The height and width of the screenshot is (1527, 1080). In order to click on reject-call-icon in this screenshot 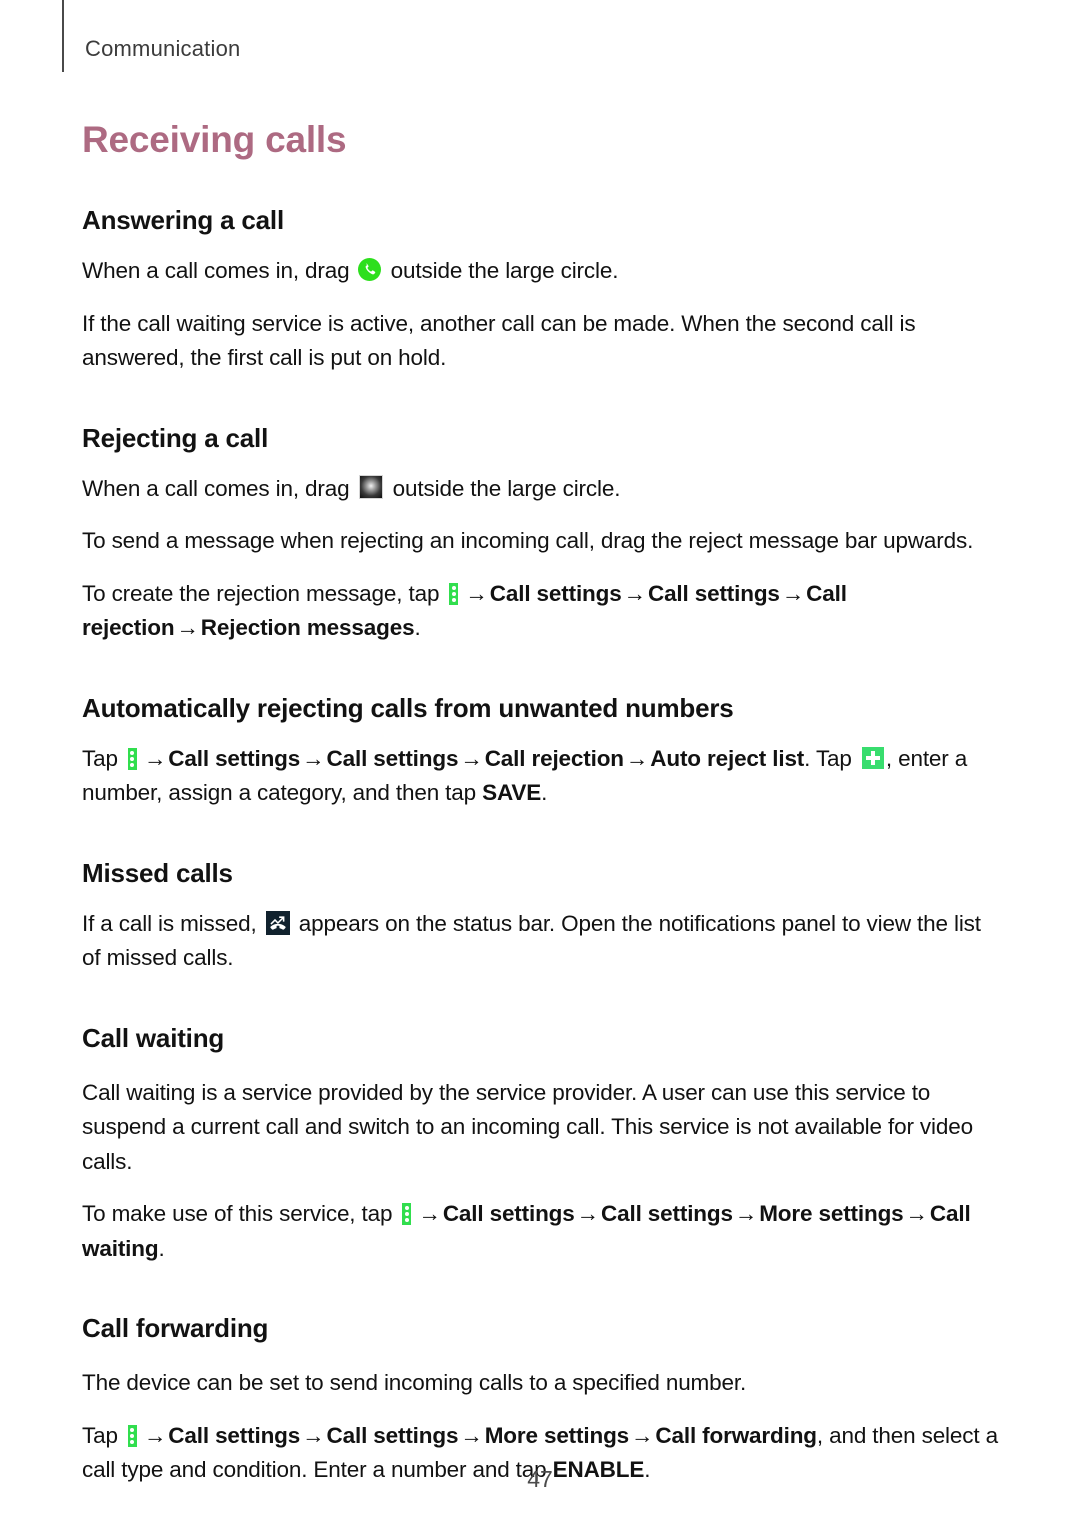, I will do `click(370, 486)`.